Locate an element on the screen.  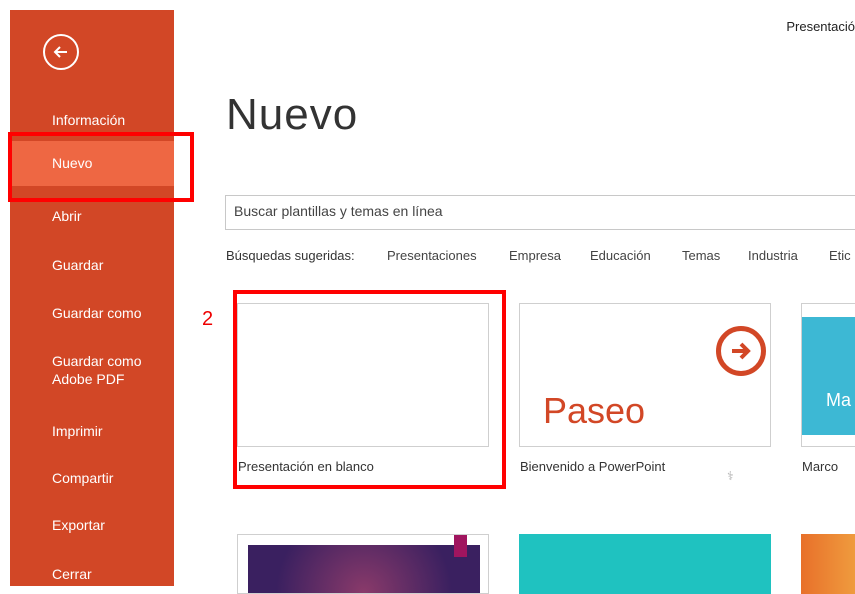
nav-item-imprimir: Imprimir is located at coordinates (92, 431).